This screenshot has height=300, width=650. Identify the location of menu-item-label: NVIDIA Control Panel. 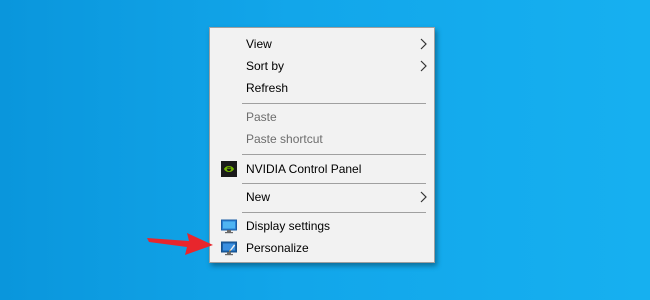
(304, 169).